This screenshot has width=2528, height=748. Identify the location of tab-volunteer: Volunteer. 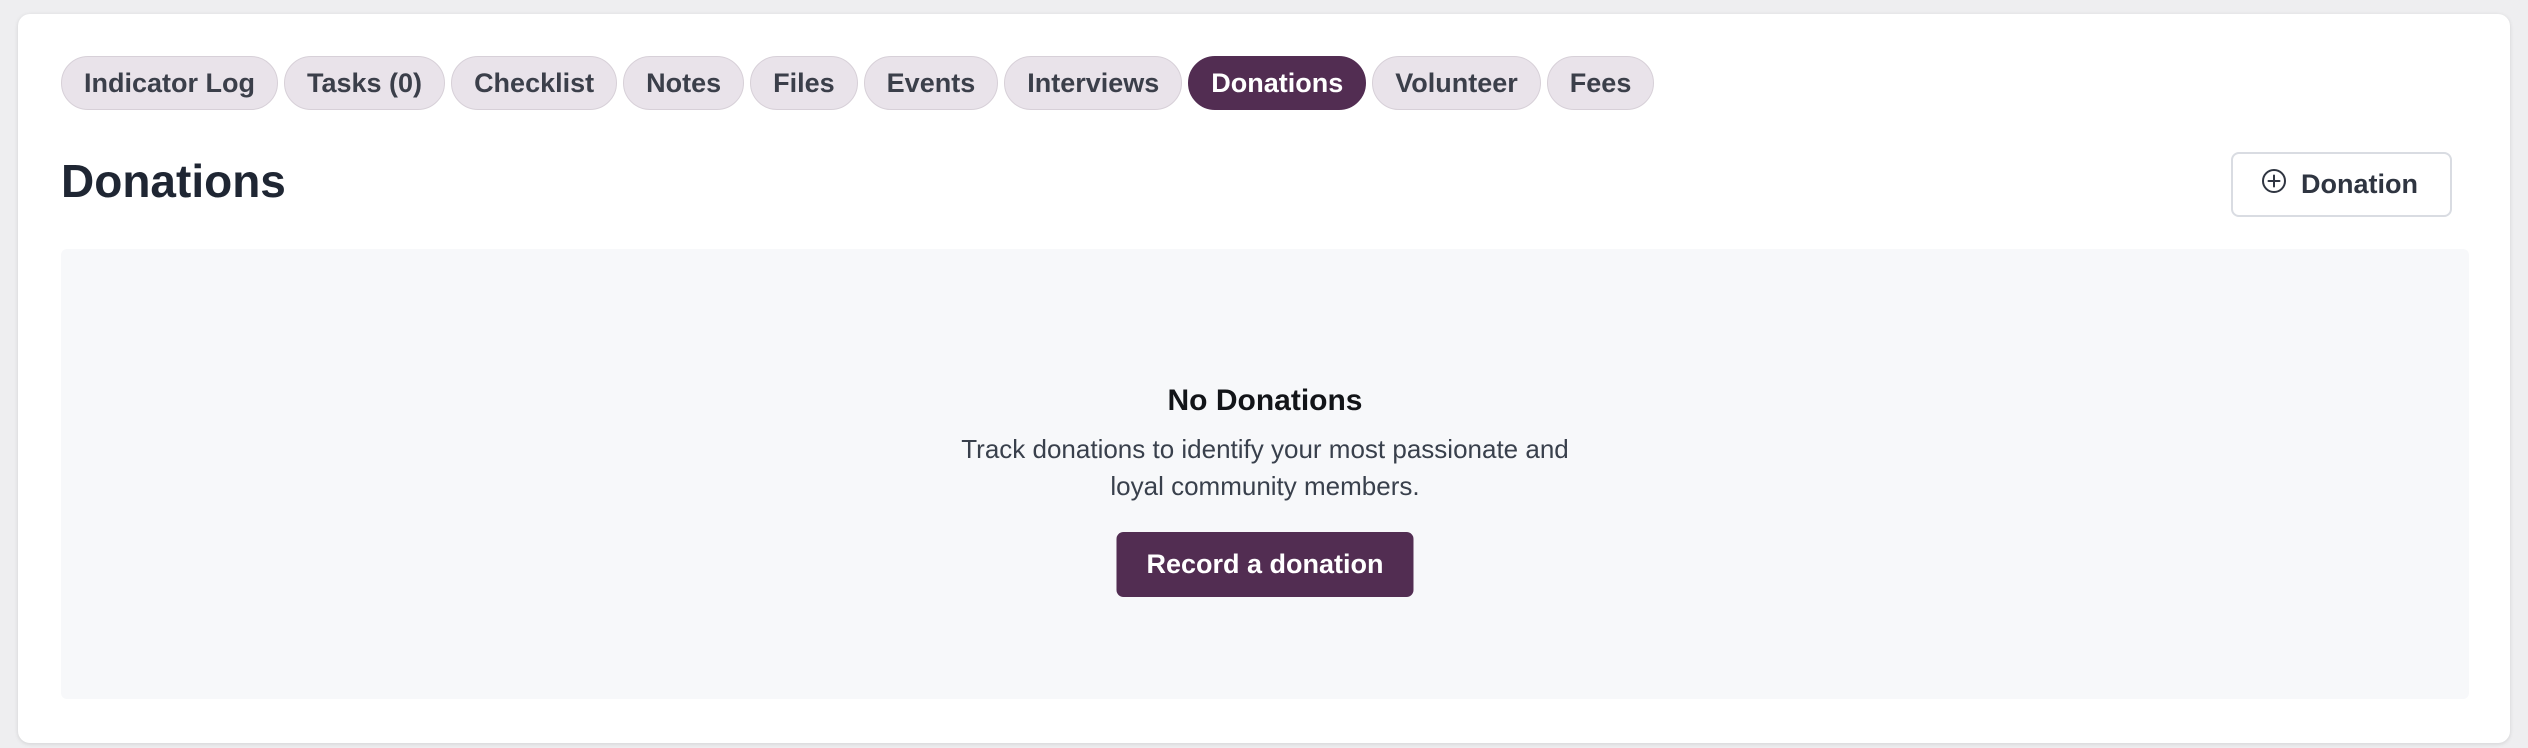
(1456, 83).